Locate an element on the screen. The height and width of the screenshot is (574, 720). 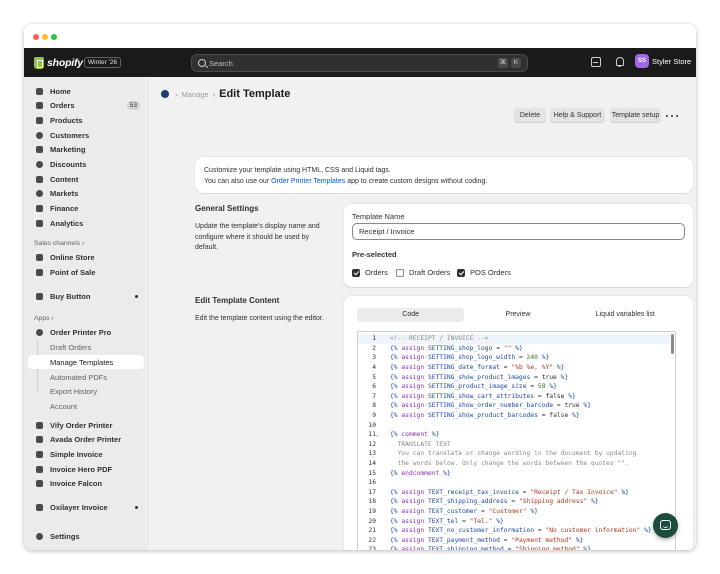
delete-button: Delete is located at coordinates (530, 115).